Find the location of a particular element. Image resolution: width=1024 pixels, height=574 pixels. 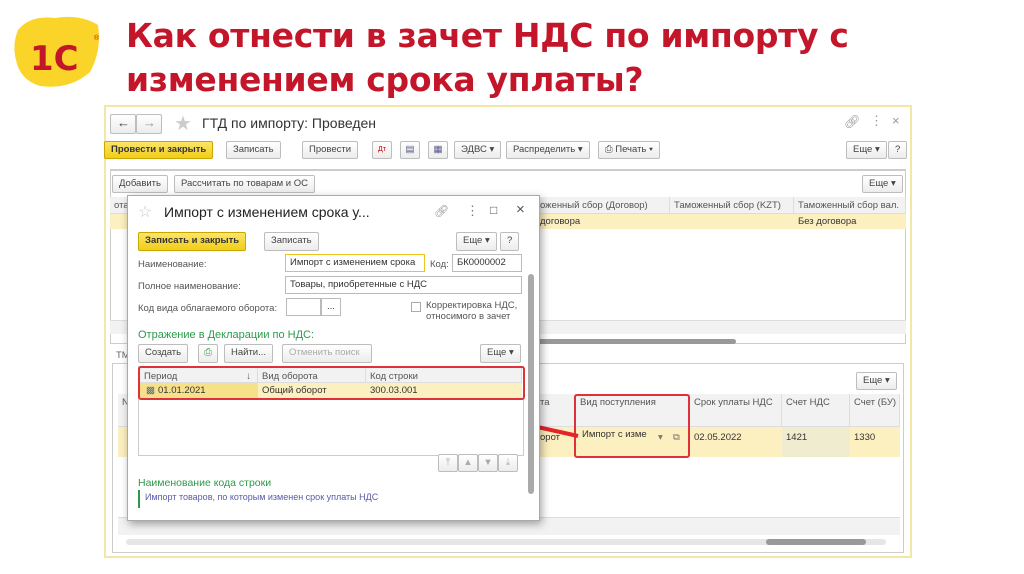

vertical-scrollbar is located at coordinates (531, 384).